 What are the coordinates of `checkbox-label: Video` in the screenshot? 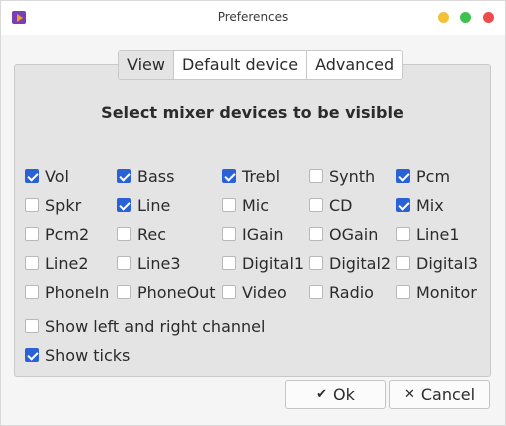 It's located at (264, 292).